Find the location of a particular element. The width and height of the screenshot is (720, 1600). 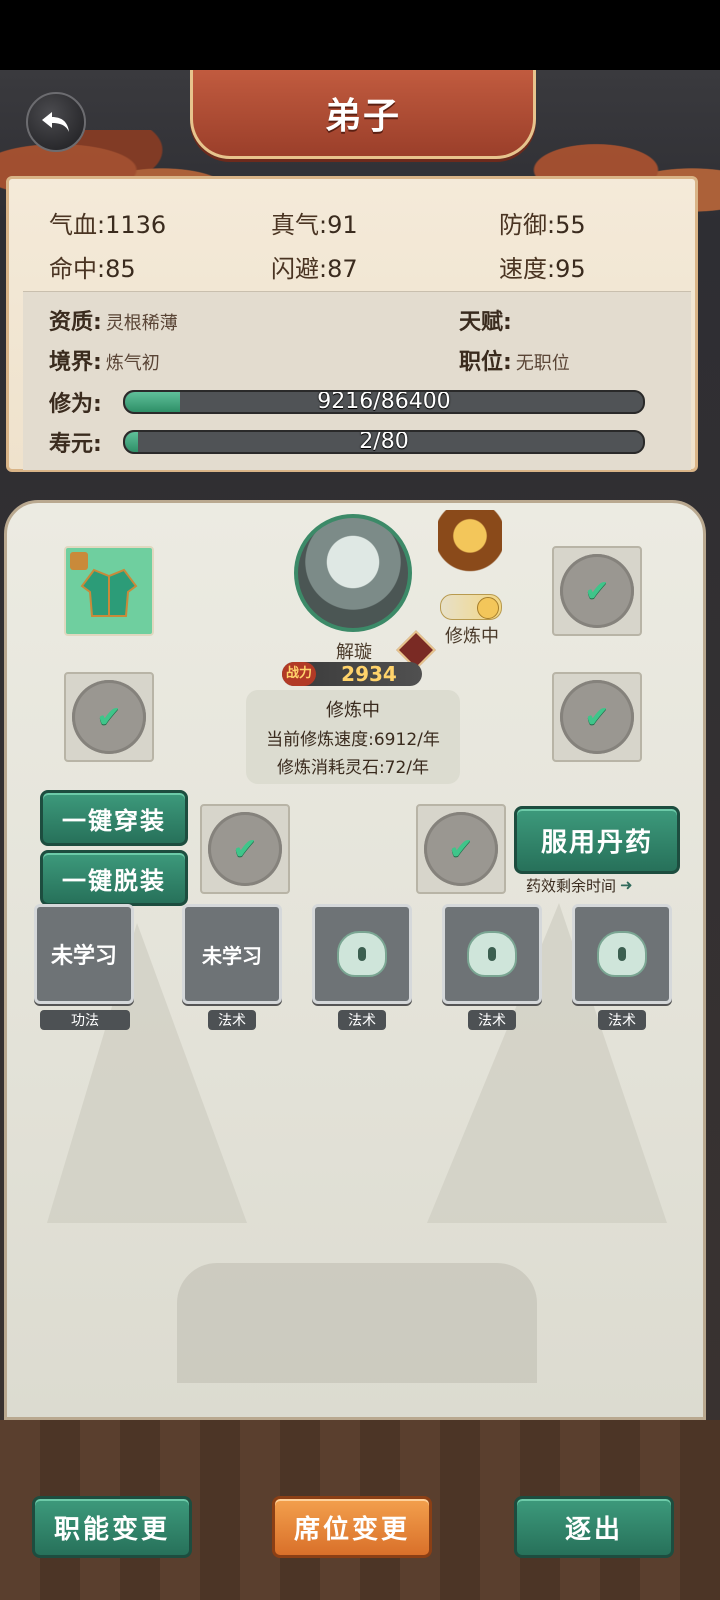

weapon-slot: ✔ is located at coordinates (109, 717).